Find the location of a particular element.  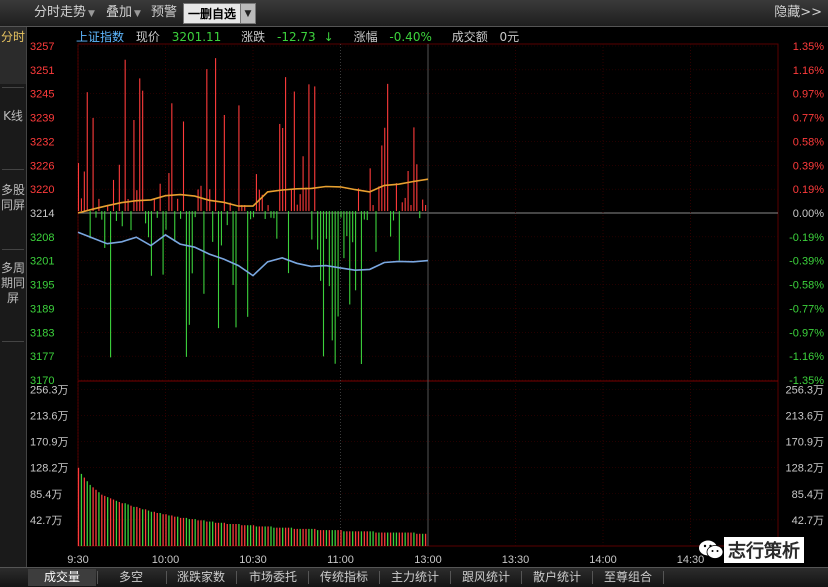

y-tick-right: -0.97% is located at coordinates (806, 333).